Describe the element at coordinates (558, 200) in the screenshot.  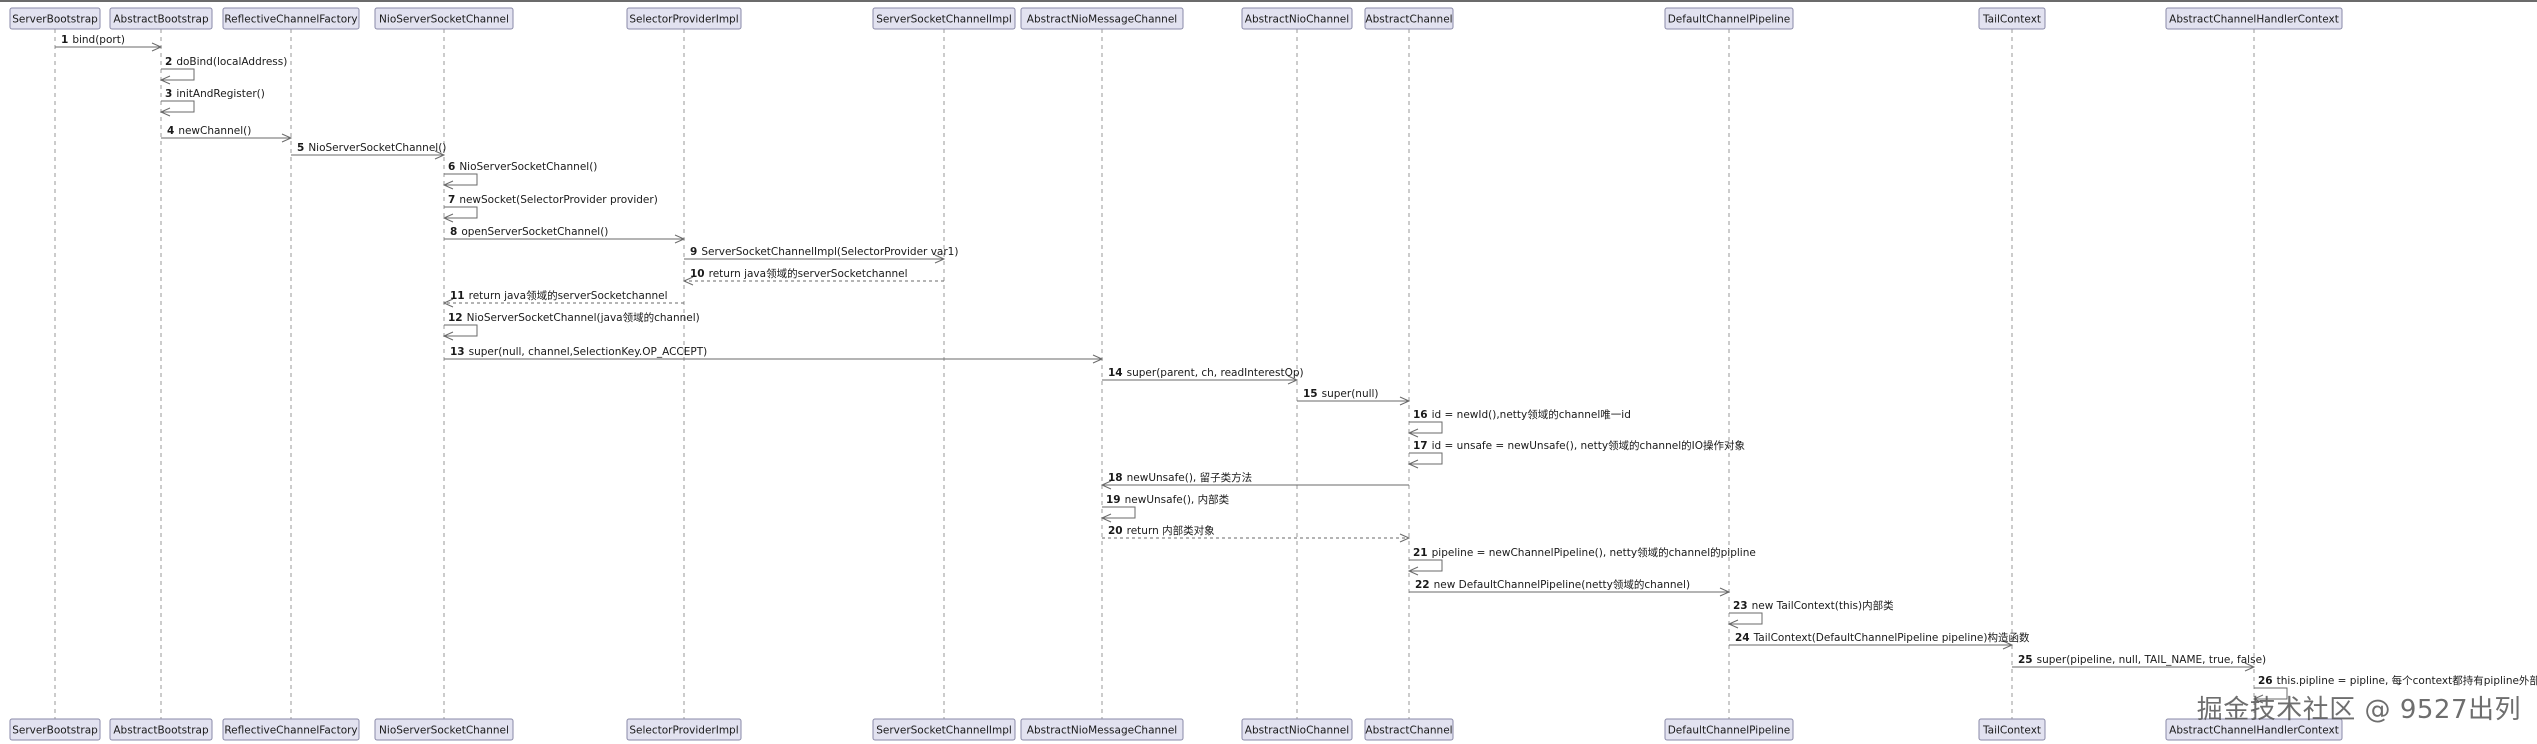
I see `message-text: newSocket(SelectorProvider provider)` at that location.